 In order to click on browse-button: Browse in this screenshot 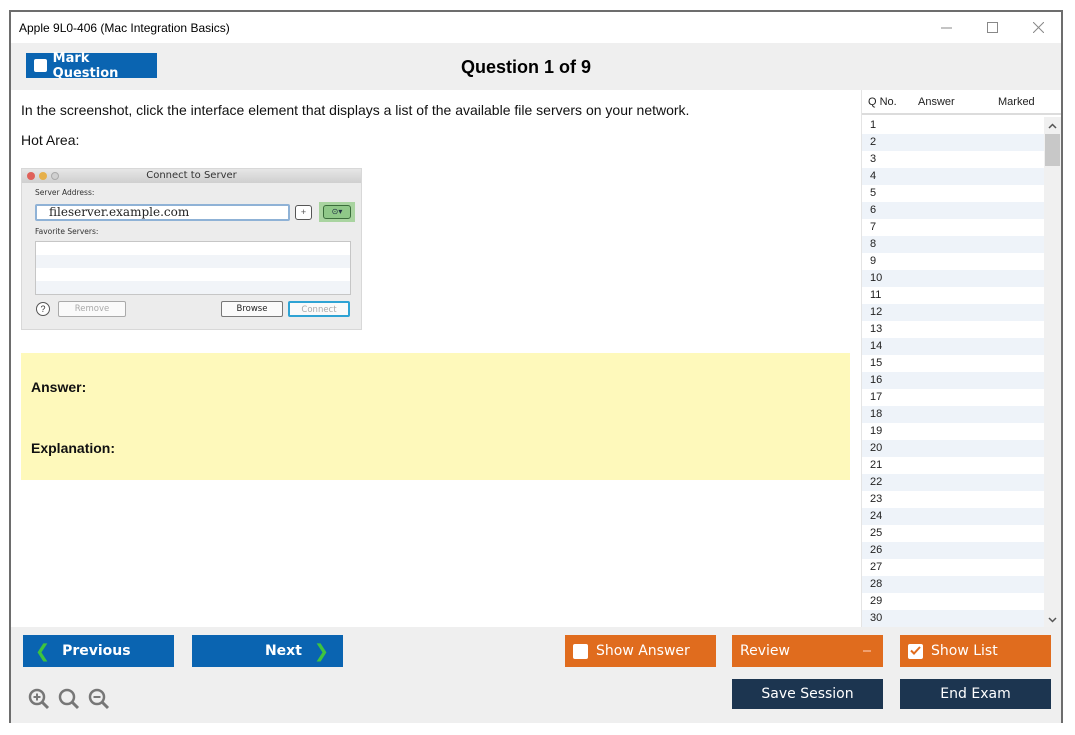, I will do `click(252, 309)`.